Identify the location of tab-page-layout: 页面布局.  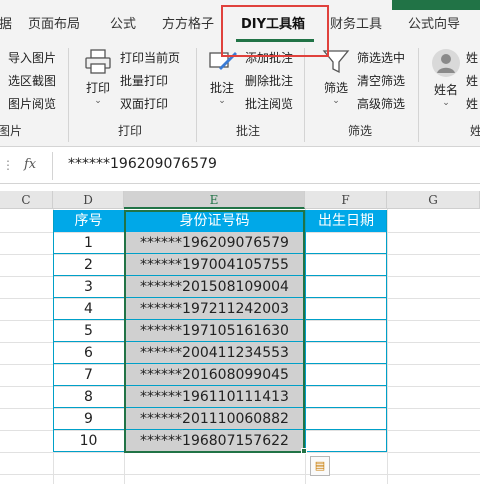
(54, 25).